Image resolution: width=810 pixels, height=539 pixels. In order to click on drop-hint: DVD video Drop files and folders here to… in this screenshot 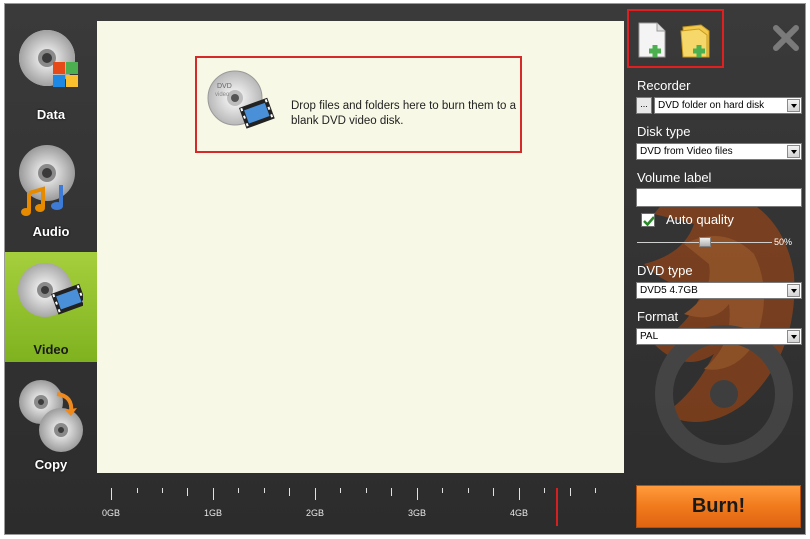, I will do `click(358, 104)`.